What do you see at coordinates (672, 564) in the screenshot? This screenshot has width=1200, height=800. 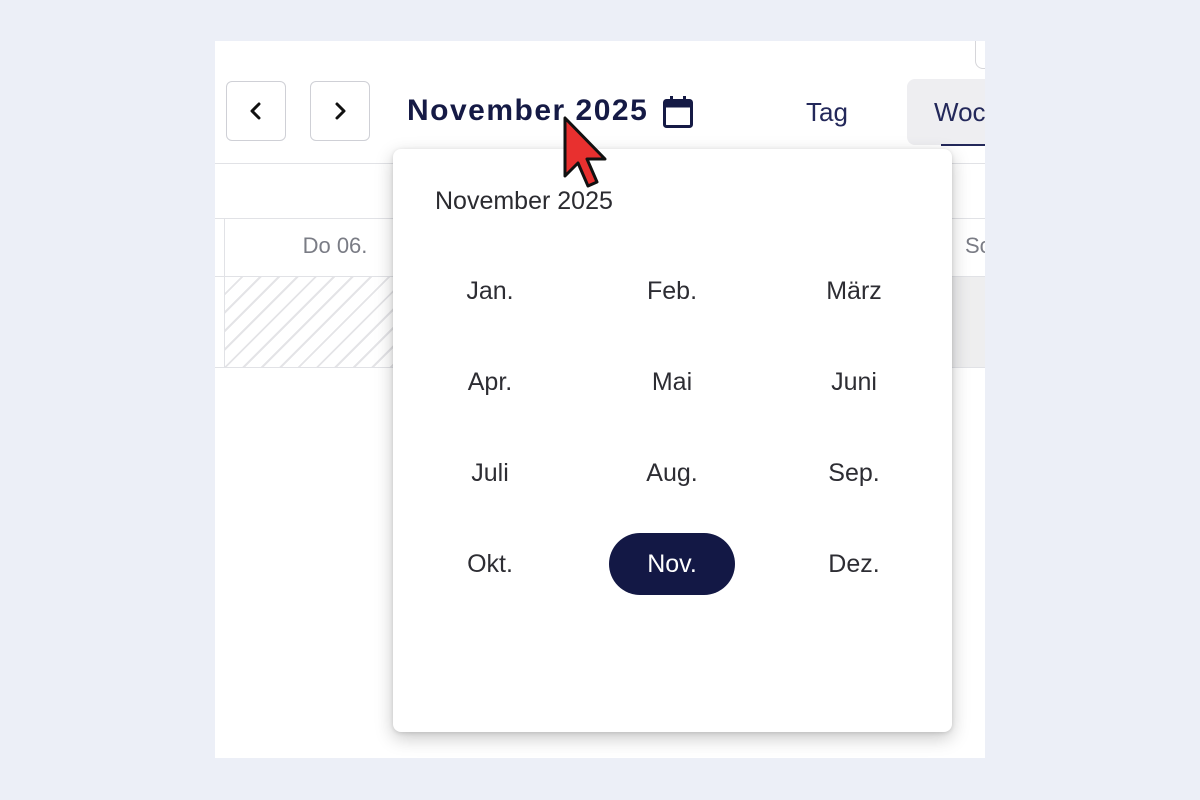 I see `month-option-november-selected: Nov.` at bounding box center [672, 564].